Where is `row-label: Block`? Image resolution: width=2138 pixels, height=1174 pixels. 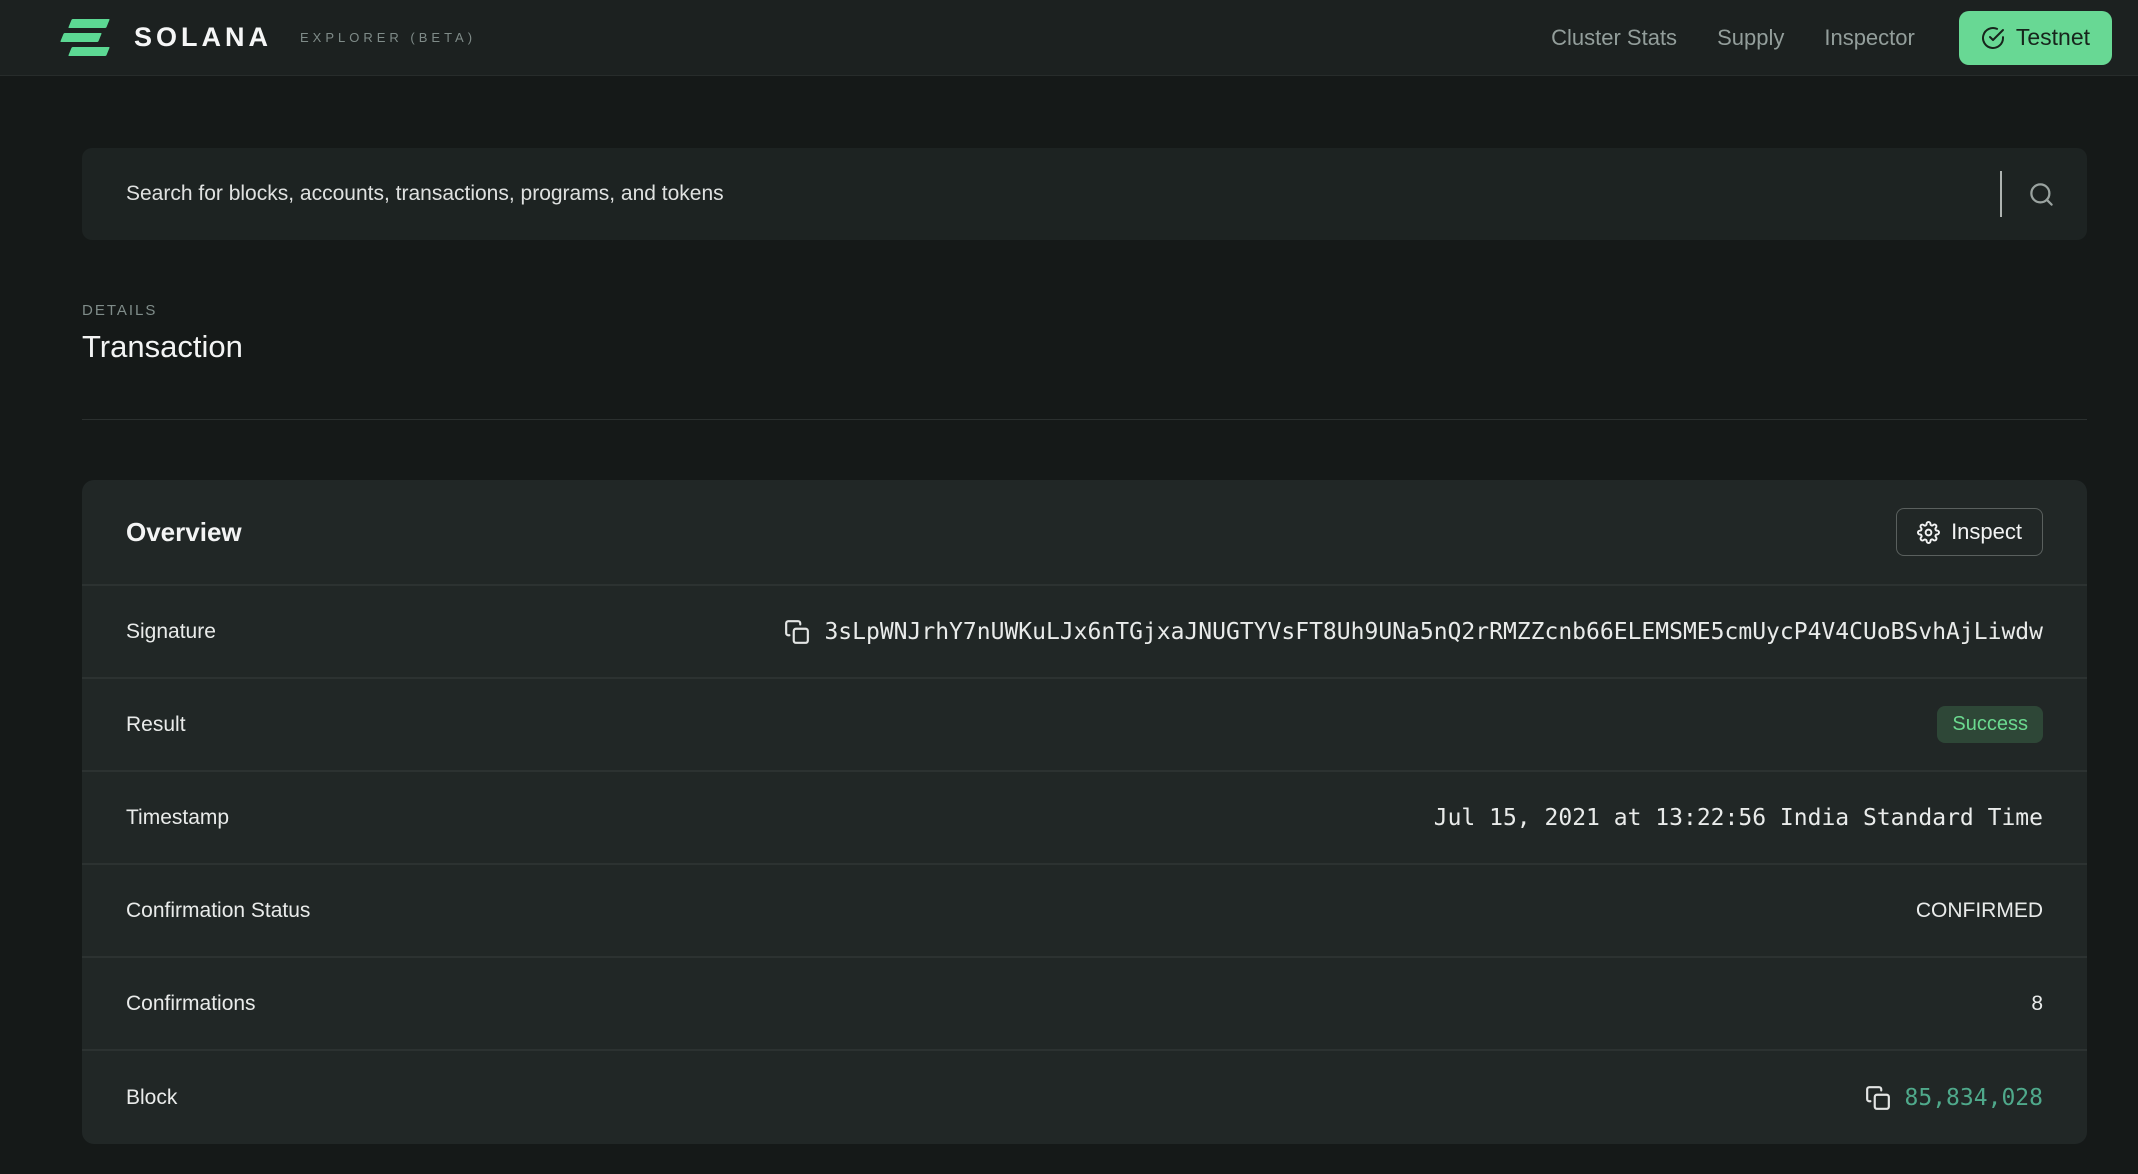 row-label: Block is located at coordinates (152, 1097).